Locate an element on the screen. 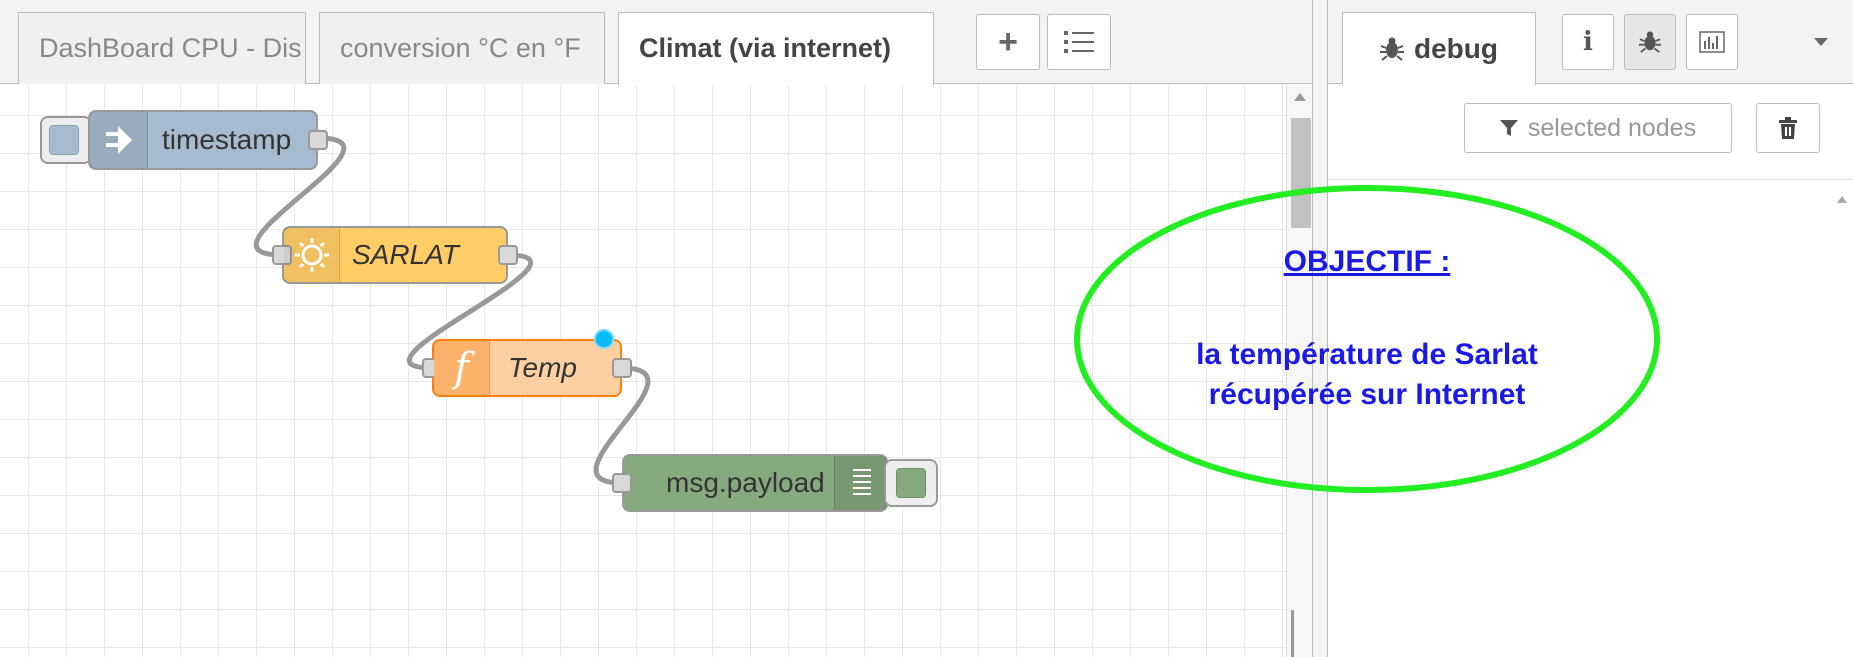 Image resolution: width=1853 pixels, height=657 pixels. inject-node-icon-box is located at coordinates (119, 140).